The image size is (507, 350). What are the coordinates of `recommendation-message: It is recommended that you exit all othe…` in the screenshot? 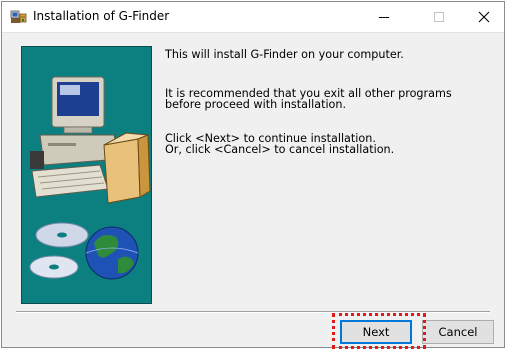 It's located at (308, 99).